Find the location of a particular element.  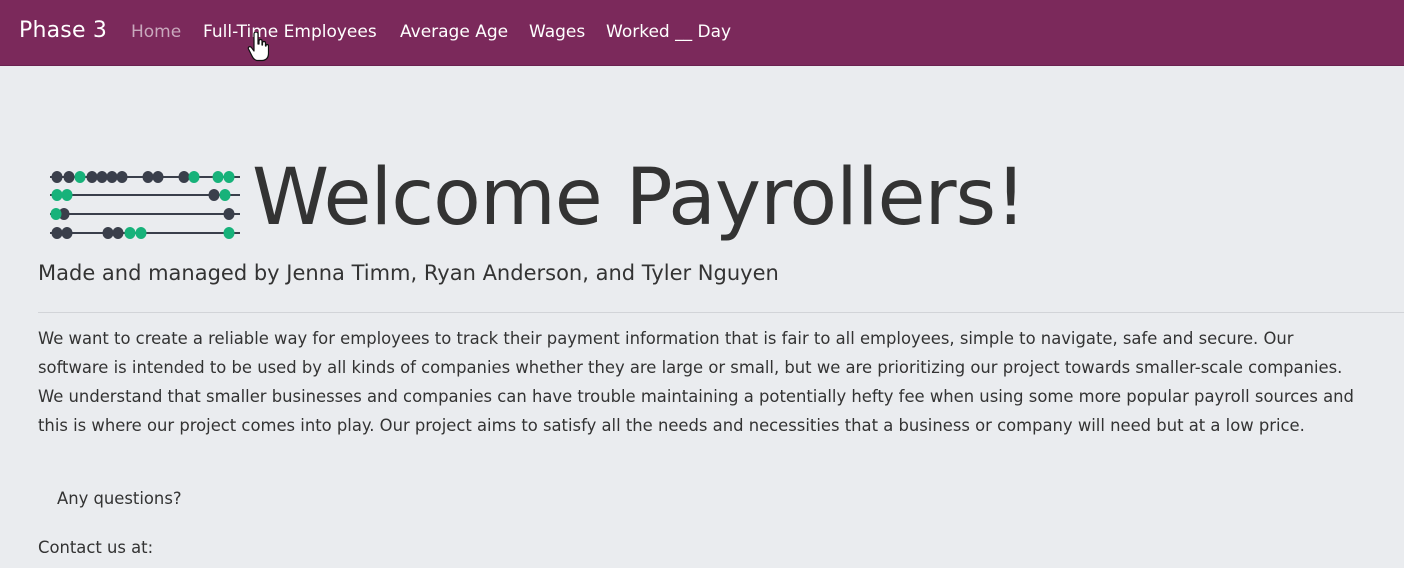

navbar-brand: Phase 3 is located at coordinates (63, 30).